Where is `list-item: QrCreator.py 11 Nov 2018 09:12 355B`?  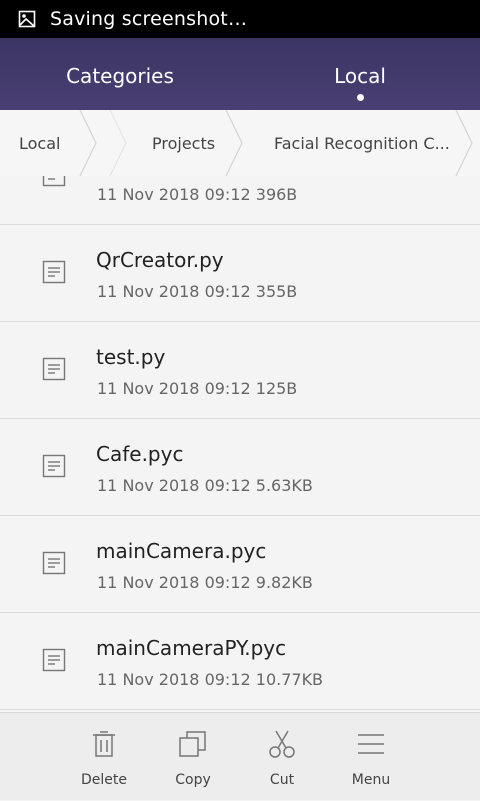 list-item: QrCreator.py 11 Nov 2018 09:12 355B is located at coordinates (240, 273).